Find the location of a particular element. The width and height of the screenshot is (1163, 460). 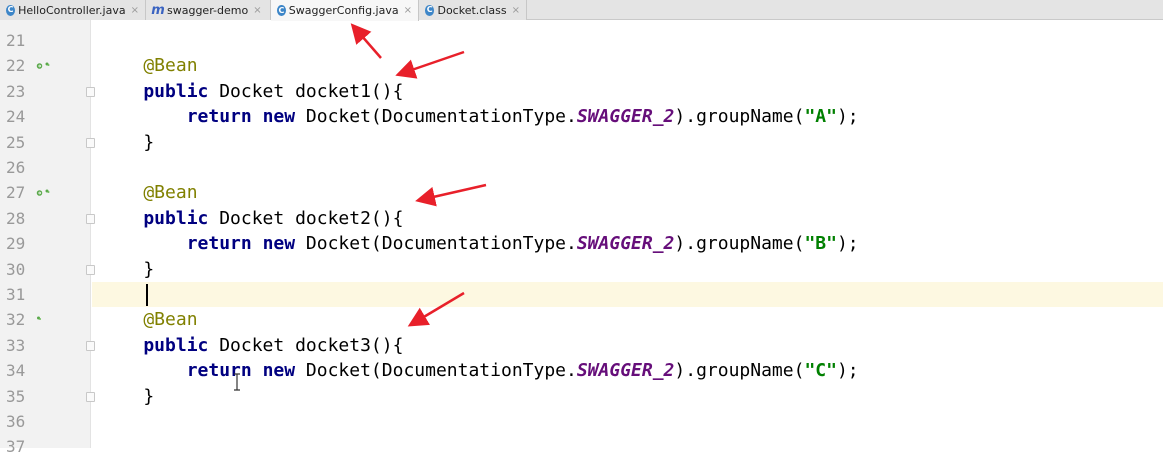

code-token: Docket docket2(){ is located at coordinates (306, 218).